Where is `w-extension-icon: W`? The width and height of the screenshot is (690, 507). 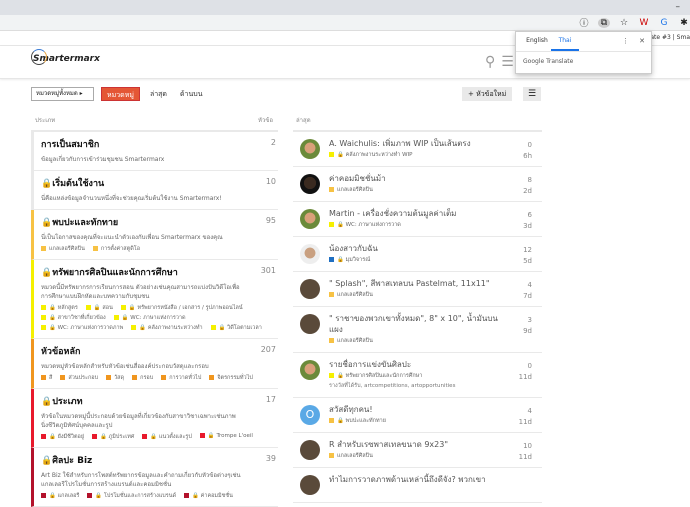 w-extension-icon: W is located at coordinates (644, 23).